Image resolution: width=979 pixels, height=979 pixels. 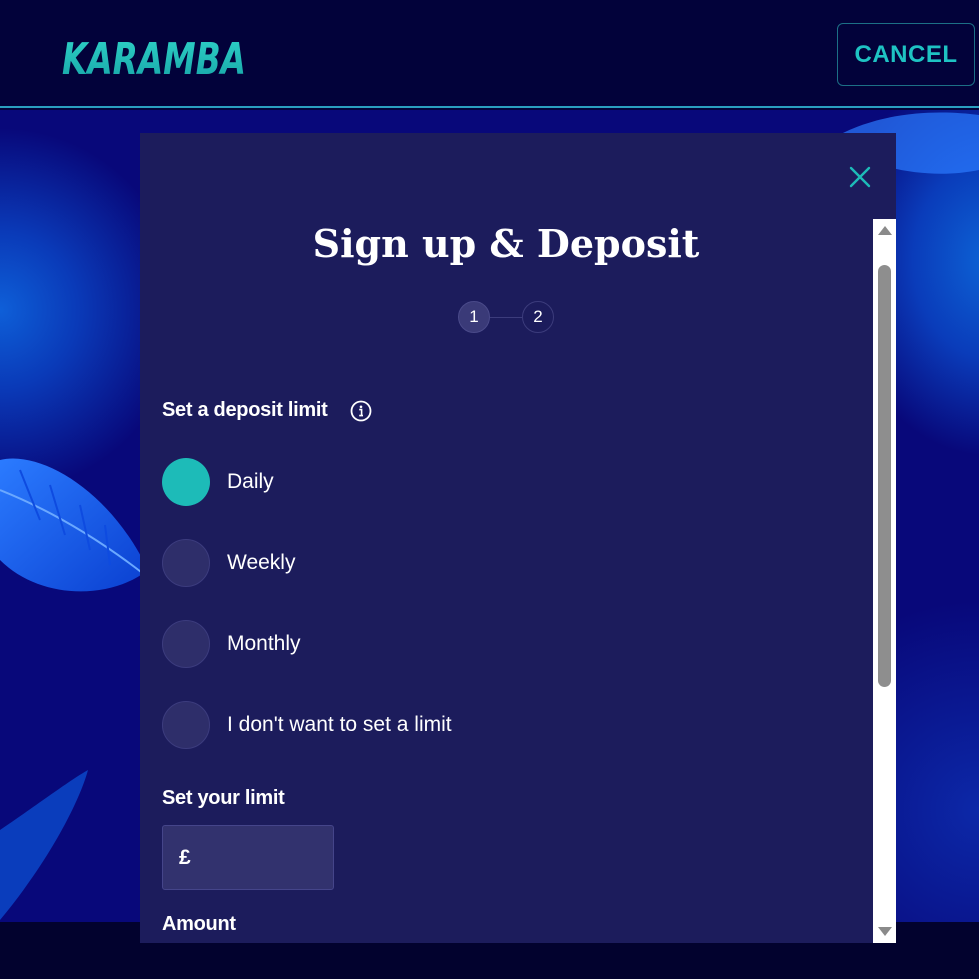 What do you see at coordinates (422, 644) in the screenshot?
I see `radio-option-monthly: Monthly` at bounding box center [422, 644].